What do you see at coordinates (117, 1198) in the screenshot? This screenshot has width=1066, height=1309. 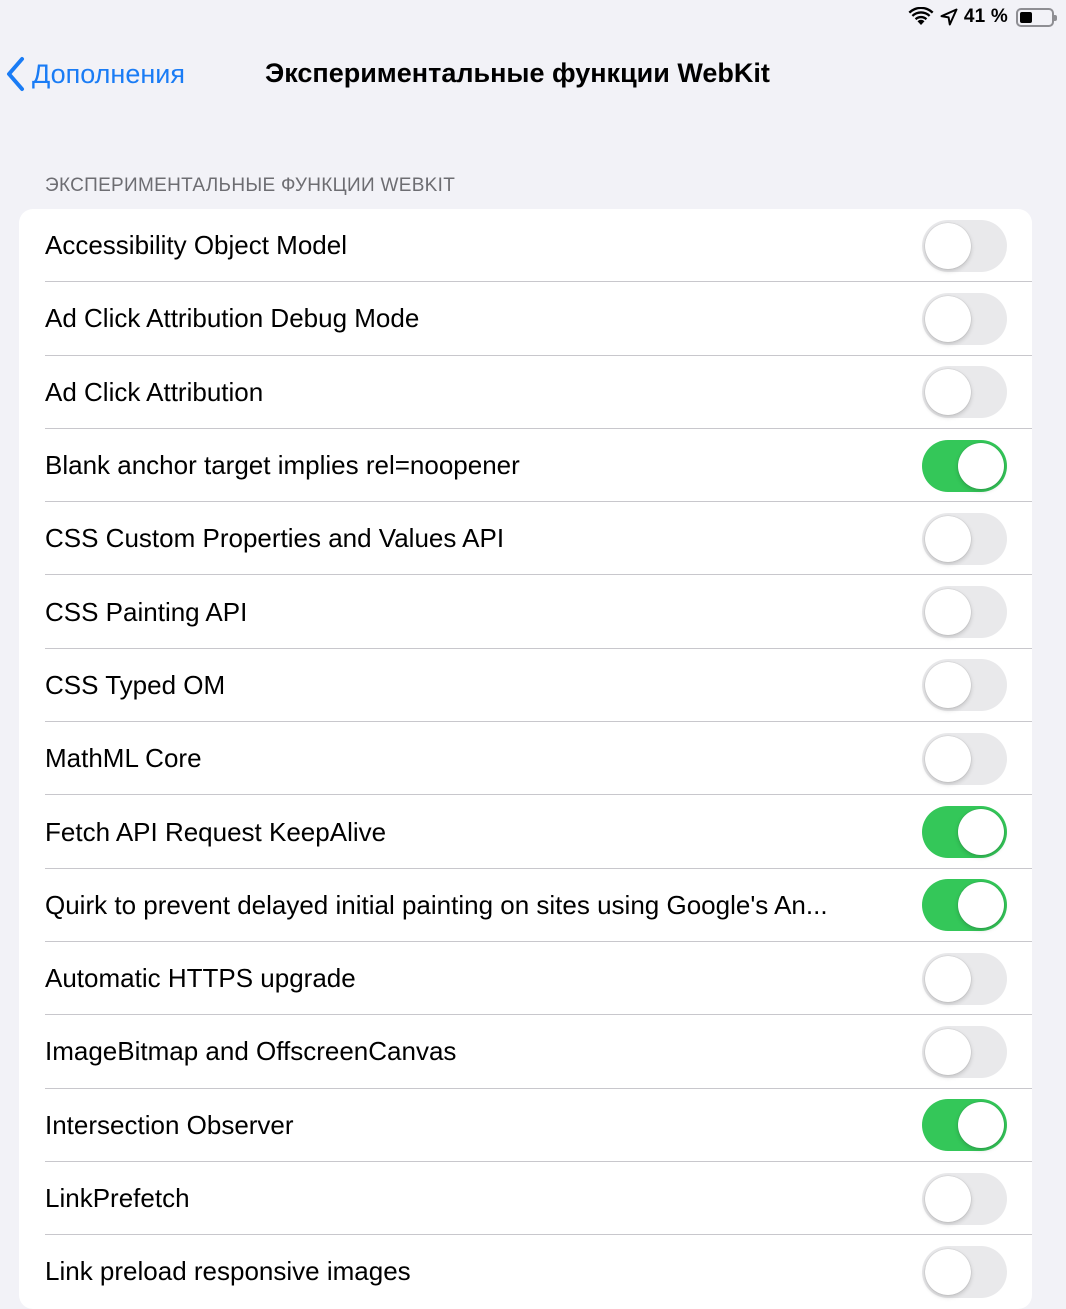 I see `setting-label: LinkPrefetch` at bounding box center [117, 1198].